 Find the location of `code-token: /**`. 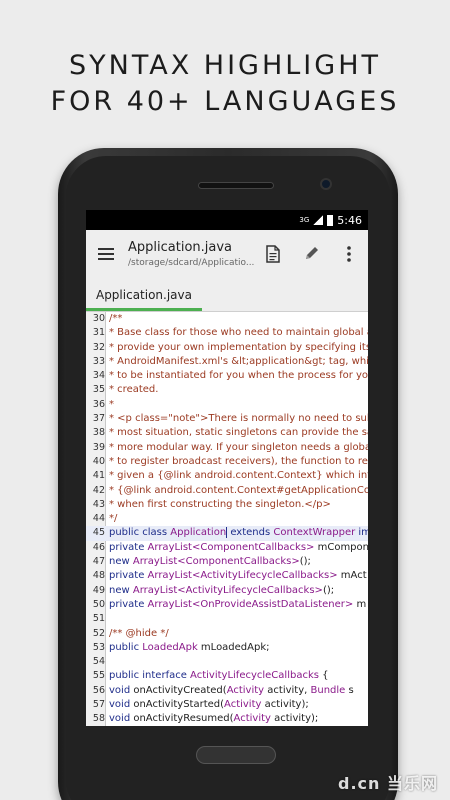

code-token: /** is located at coordinates (116, 318).